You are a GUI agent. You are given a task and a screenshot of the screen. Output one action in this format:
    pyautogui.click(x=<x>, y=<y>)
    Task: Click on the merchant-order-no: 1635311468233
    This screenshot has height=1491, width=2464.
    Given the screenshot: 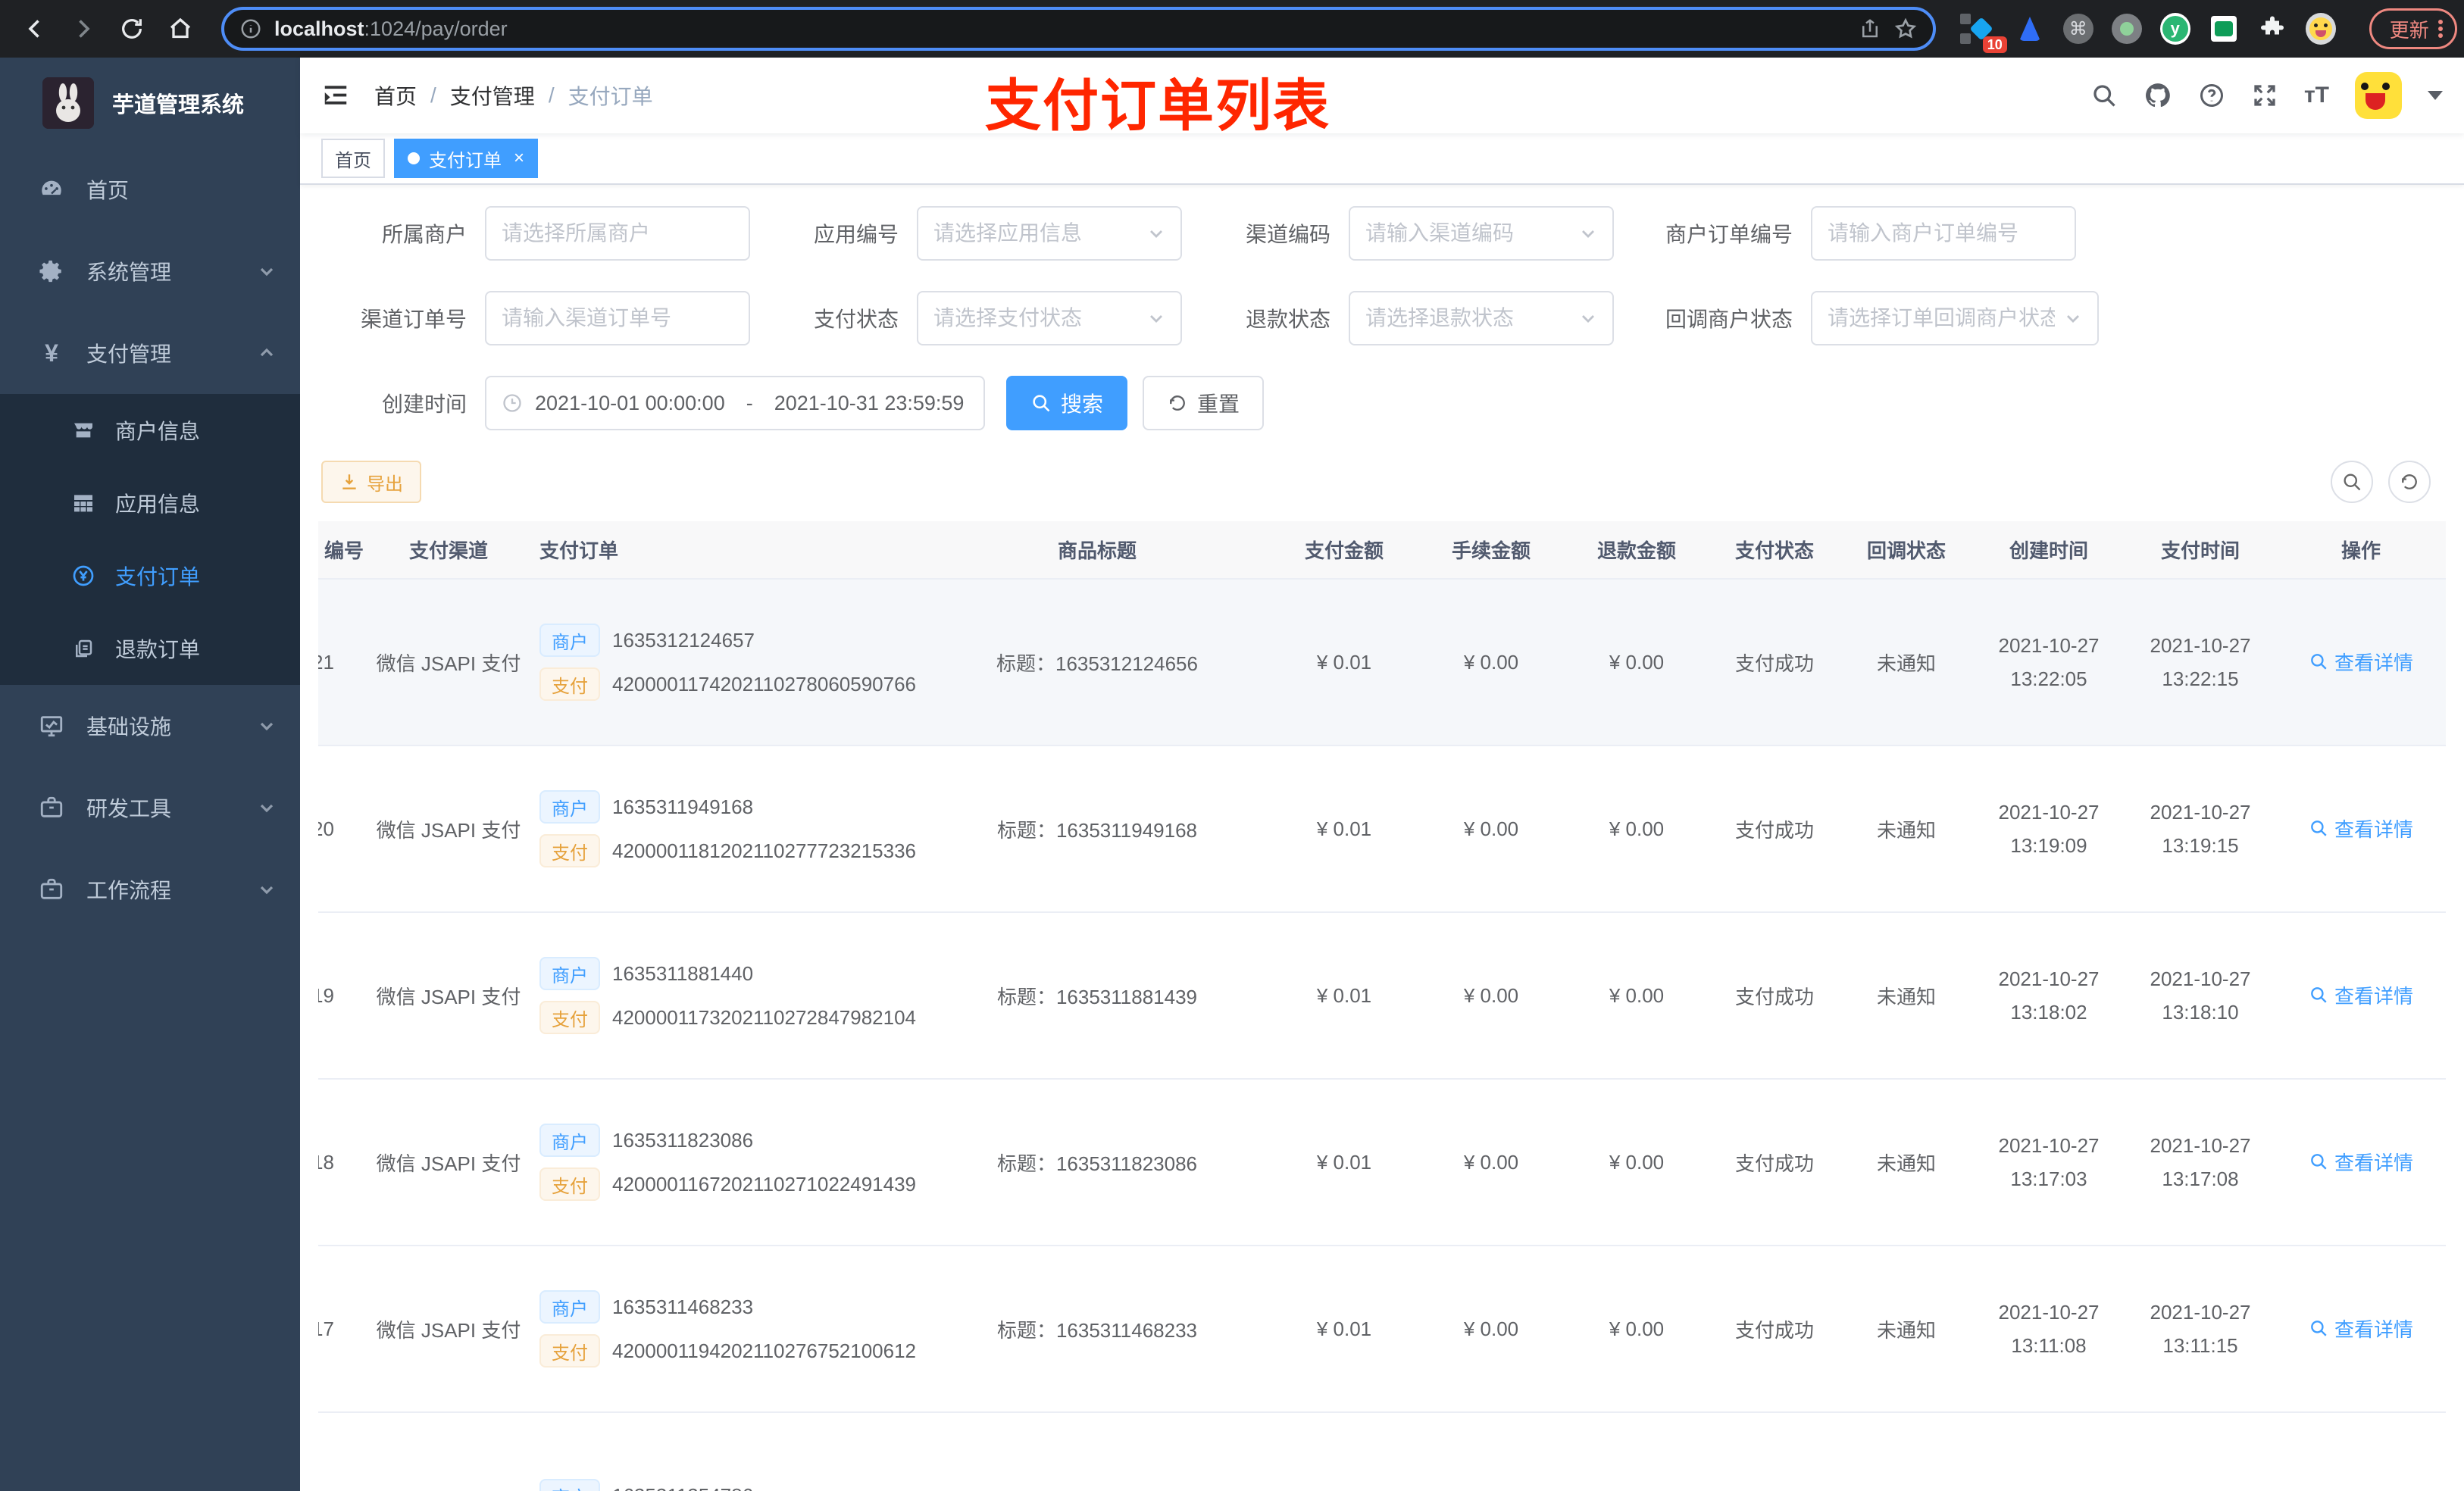 What is the action you would take?
    pyautogui.click(x=683, y=1306)
    